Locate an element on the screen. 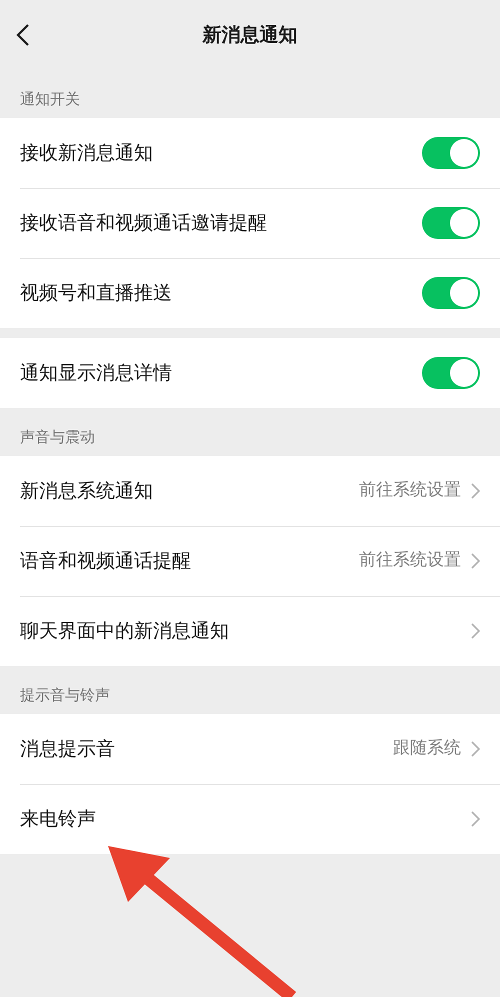  row-label: 接收语音和视频通话邀请提醒 is located at coordinates (143, 223).